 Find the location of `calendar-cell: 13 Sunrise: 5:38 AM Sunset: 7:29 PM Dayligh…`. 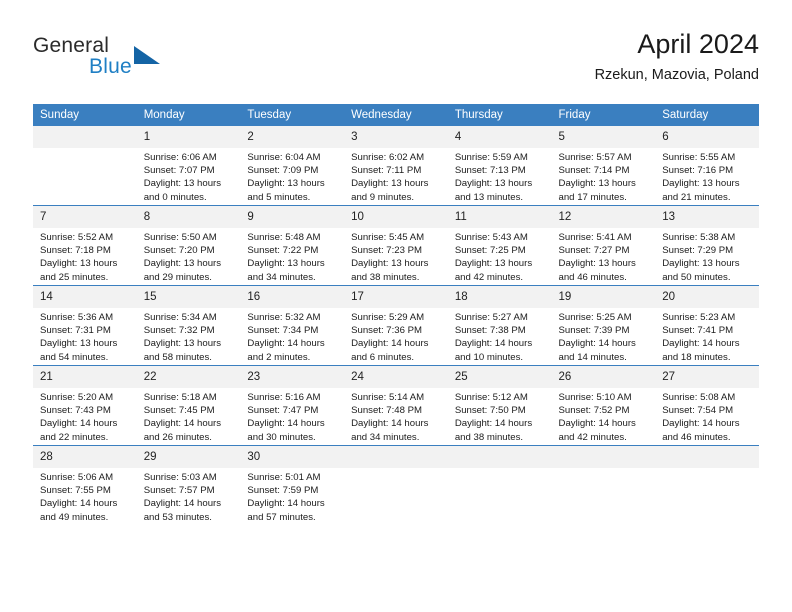

calendar-cell: 13 Sunrise: 5:38 AM Sunset: 7:29 PM Dayligh… is located at coordinates (707, 245).